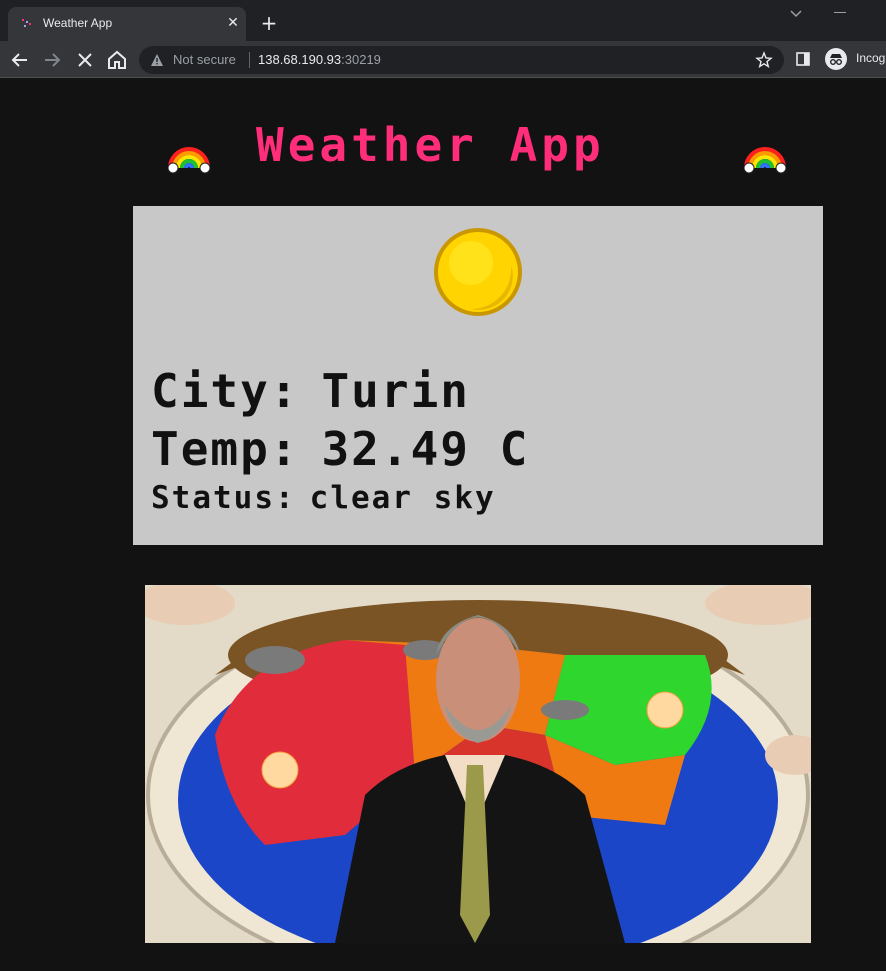 The height and width of the screenshot is (971, 886). What do you see at coordinates (223, 498) in the screenshot?
I see `status-label: Status:` at bounding box center [223, 498].